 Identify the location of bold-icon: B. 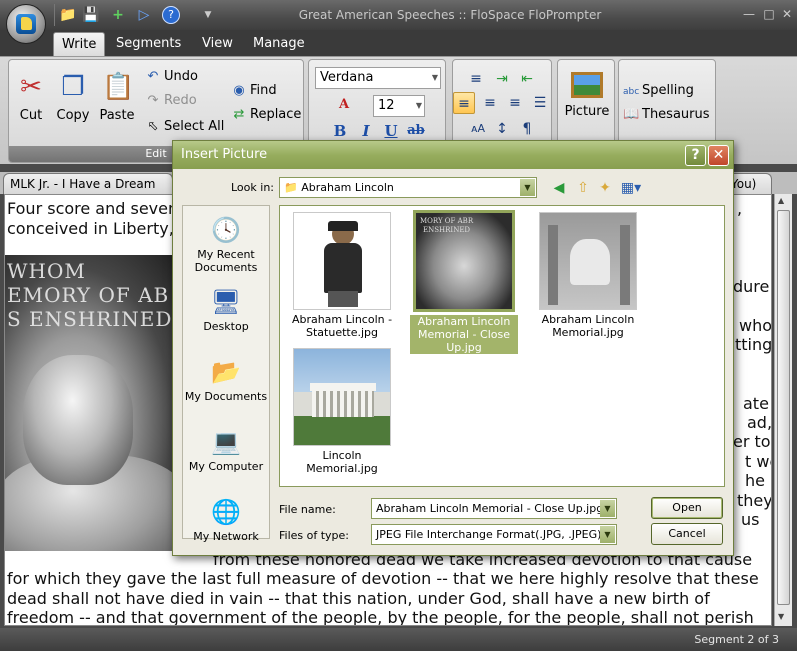
(340, 131).